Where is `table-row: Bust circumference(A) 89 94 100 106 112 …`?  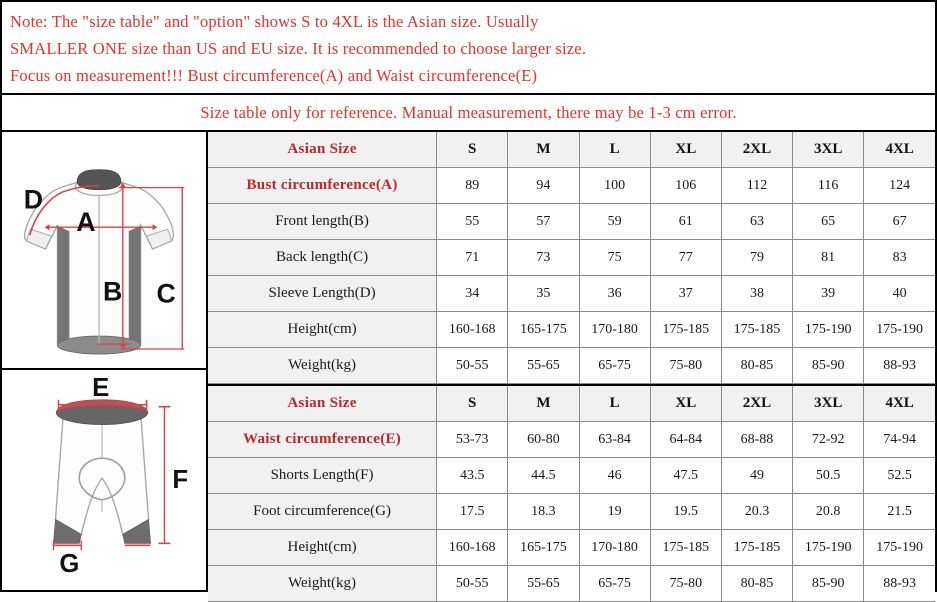
table-row: Bust circumference(A) 89 94 100 106 112 … is located at coordinates (571, 185).